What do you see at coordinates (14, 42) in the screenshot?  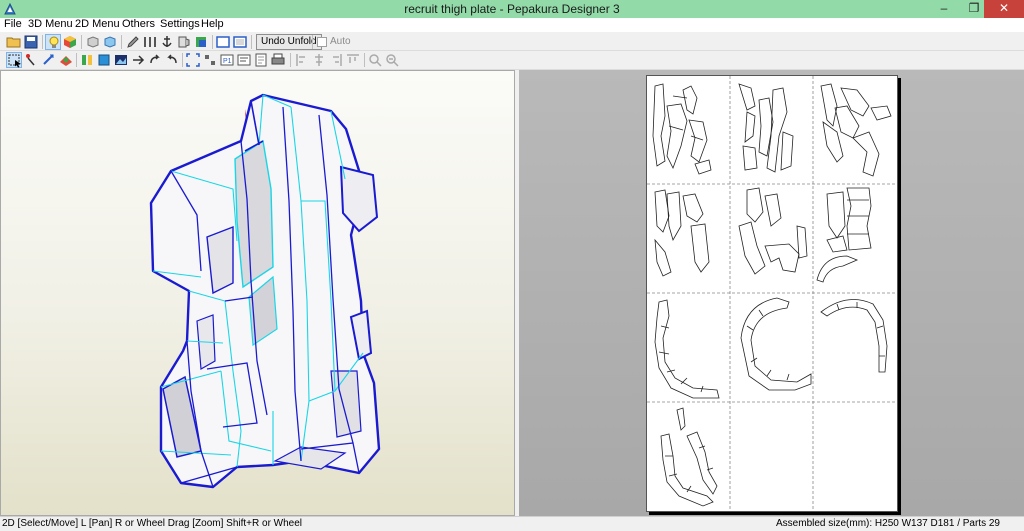 I see `open-folder-icon` at bounding box center [14, 42].